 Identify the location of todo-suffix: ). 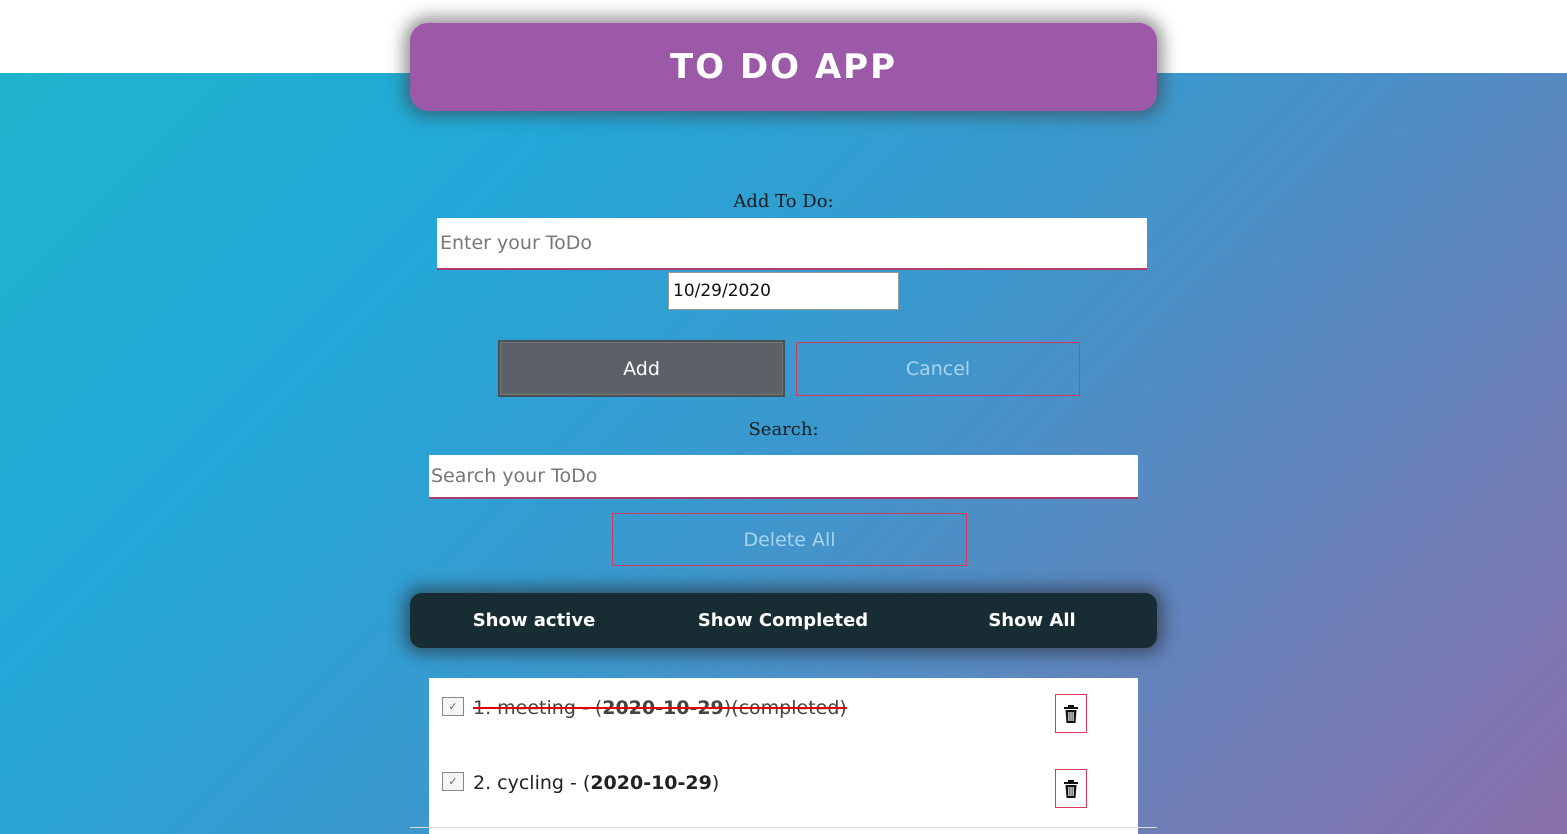
(715, 783).